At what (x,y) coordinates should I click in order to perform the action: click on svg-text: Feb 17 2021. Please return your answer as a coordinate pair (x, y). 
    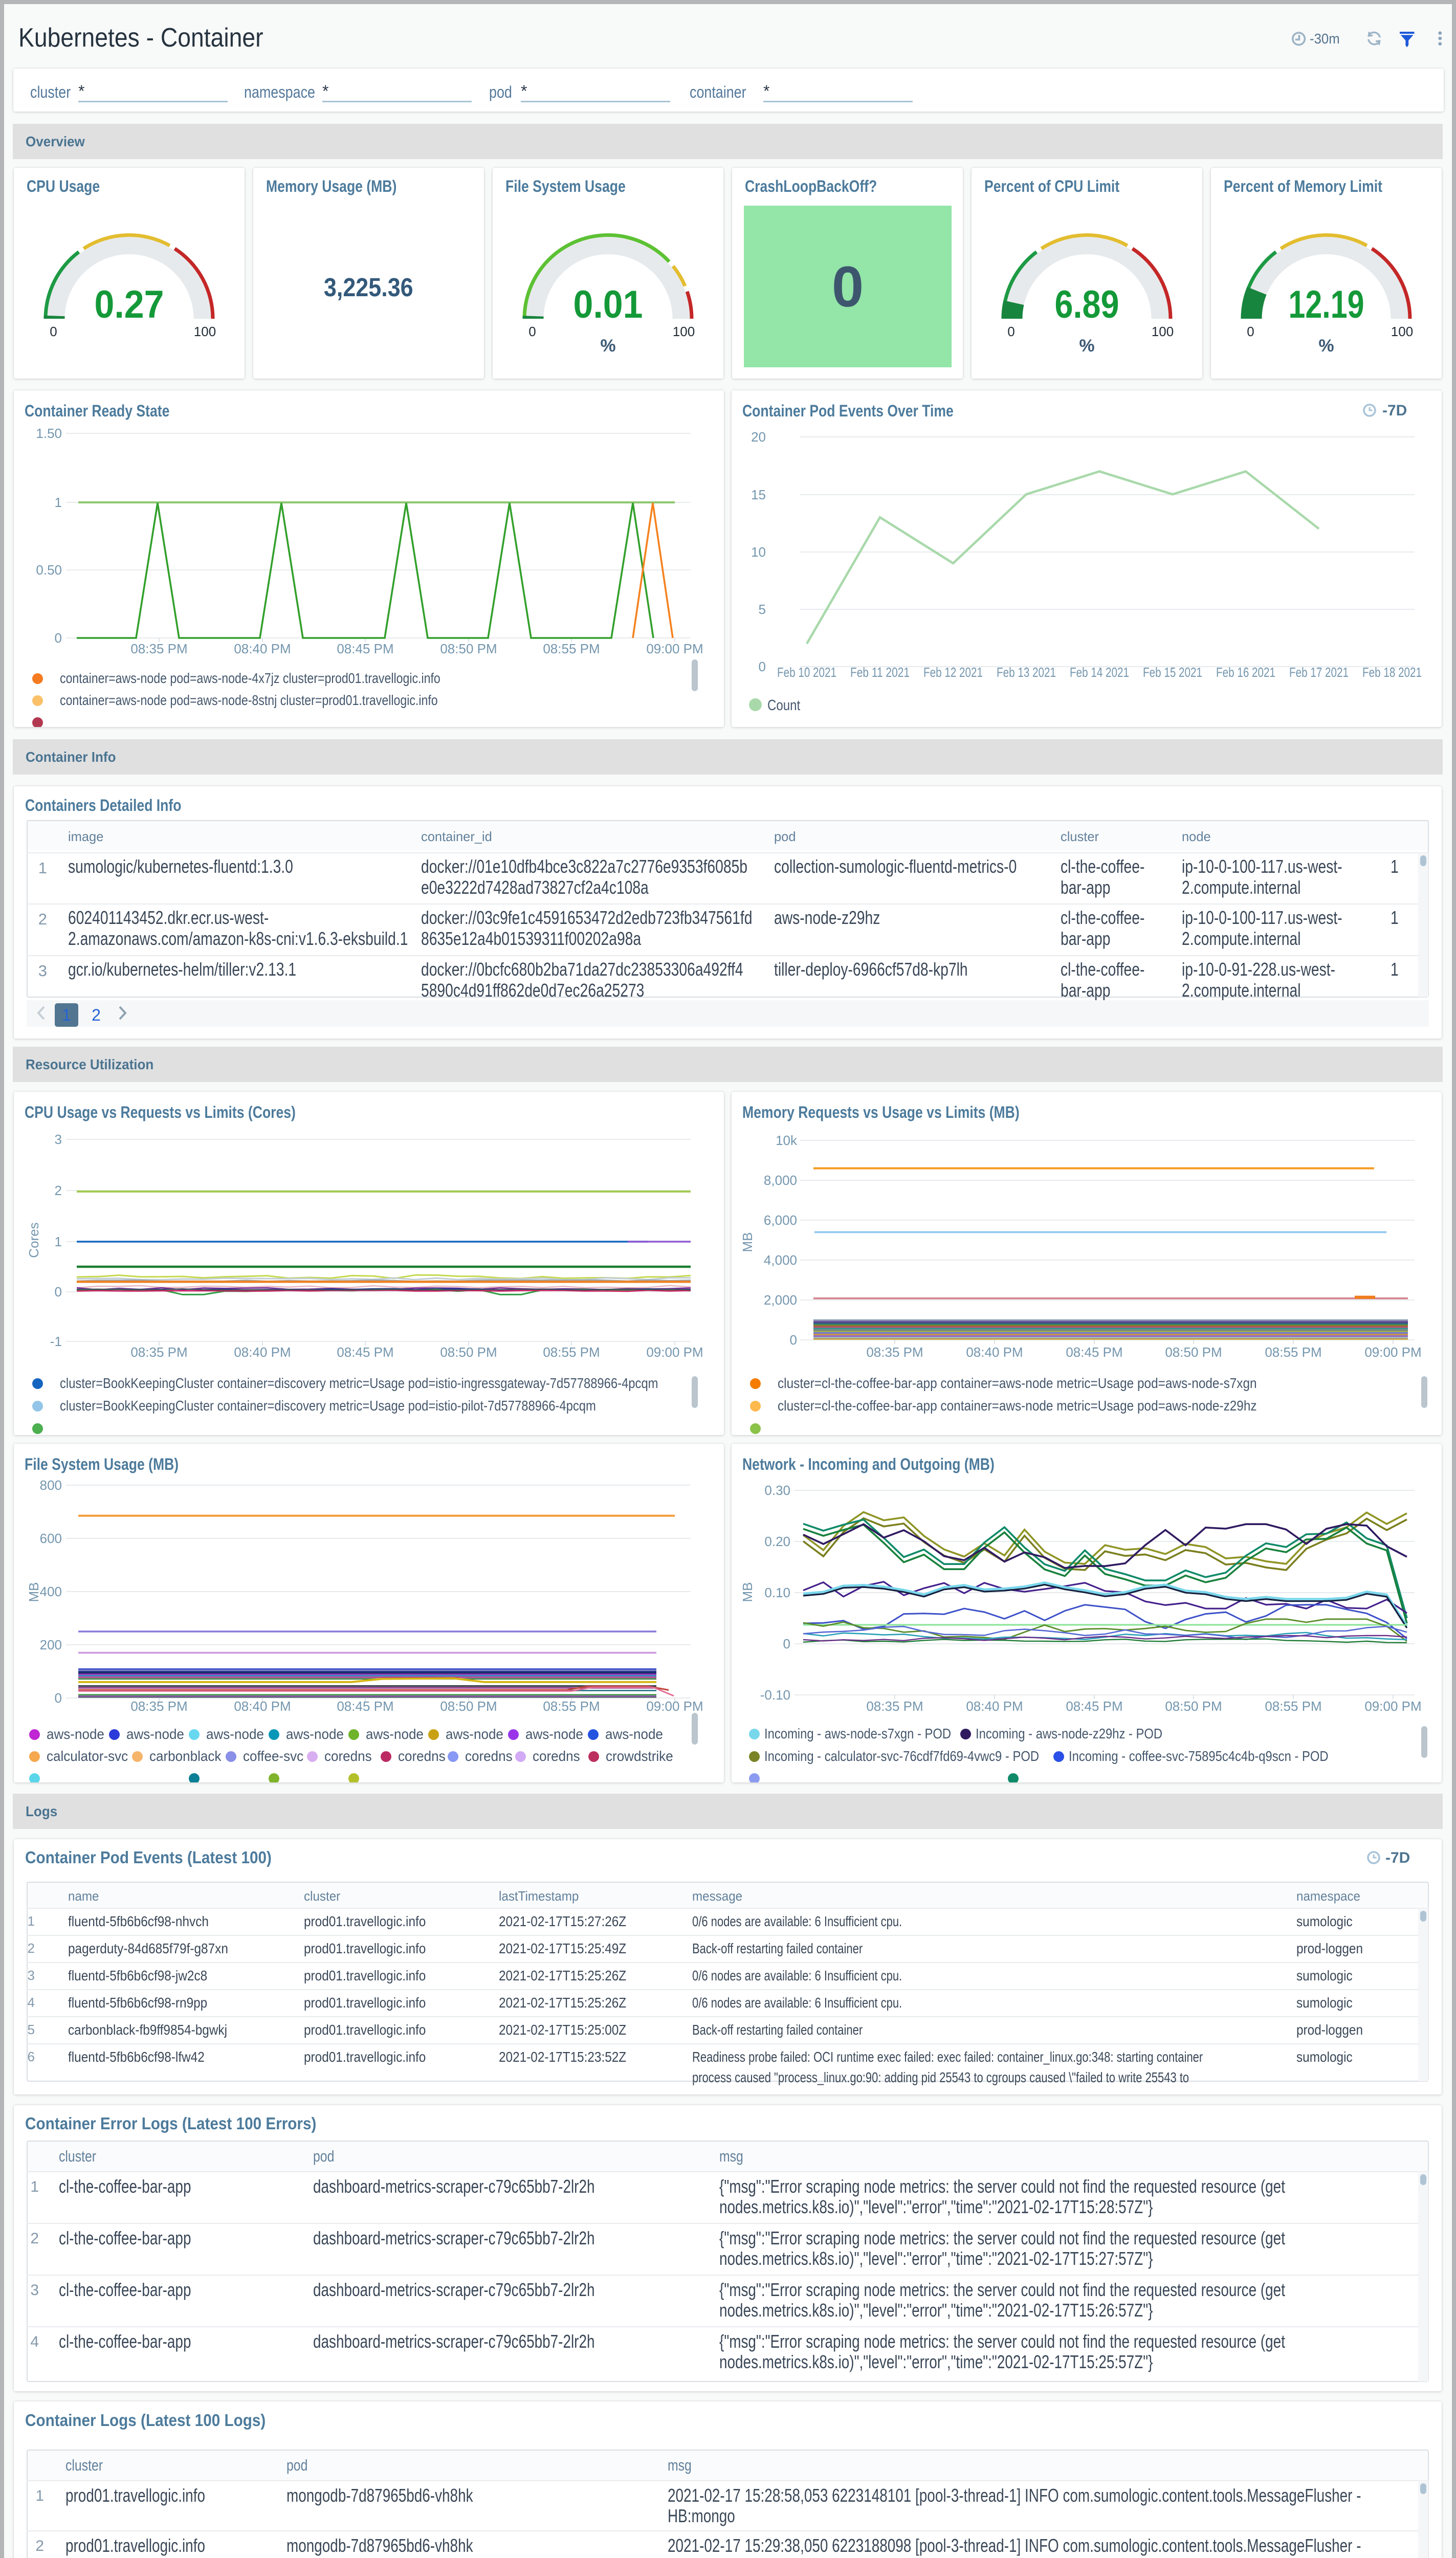
    Looking at the image, I should click on (1319, 672).